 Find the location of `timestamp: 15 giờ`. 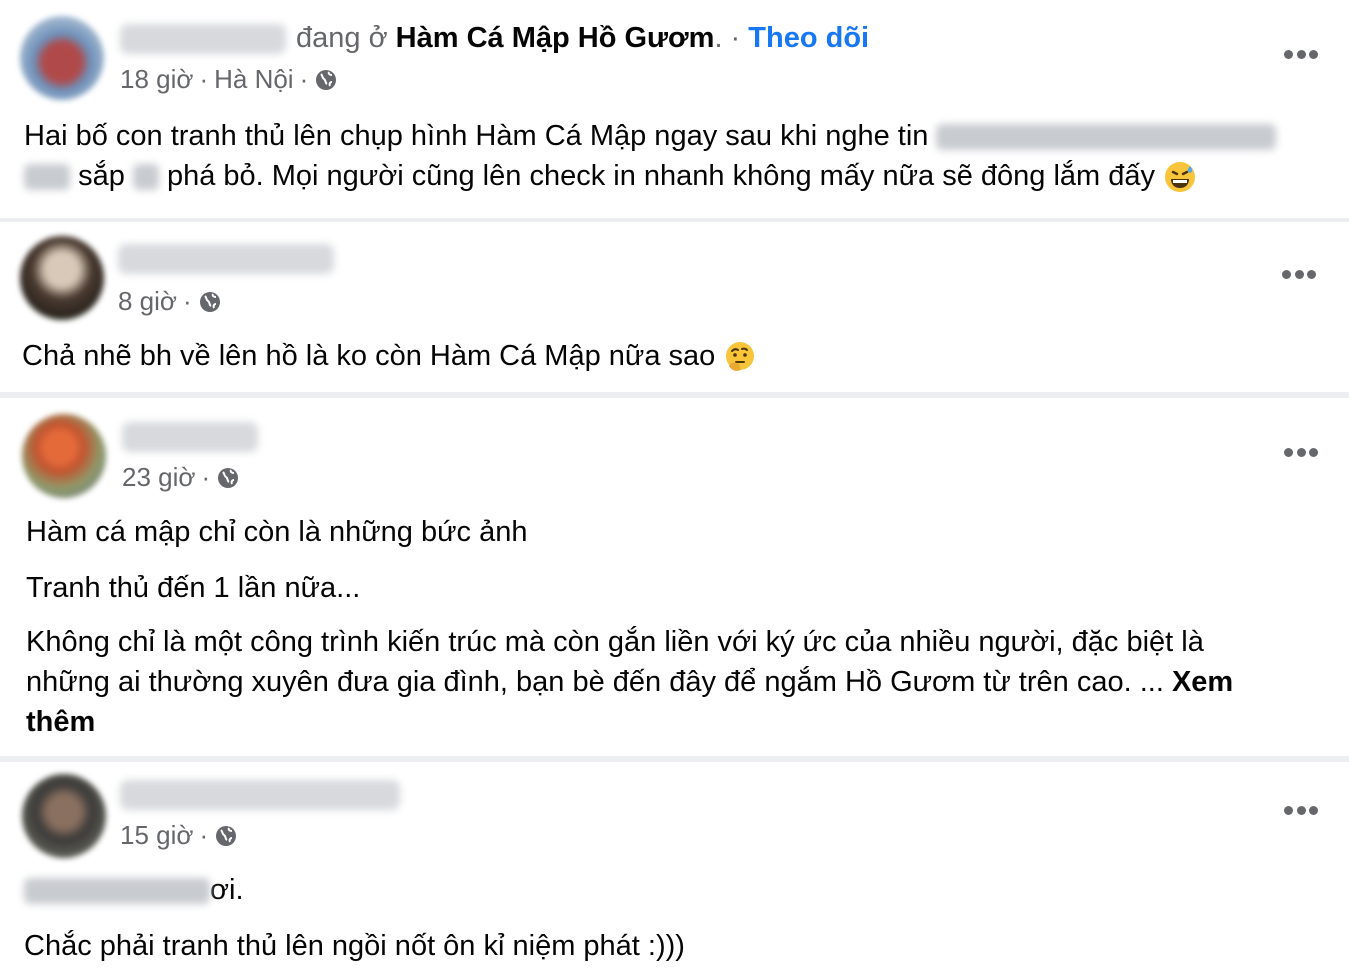

timestamp: 15 giờ is located at coordinates (156, 835).